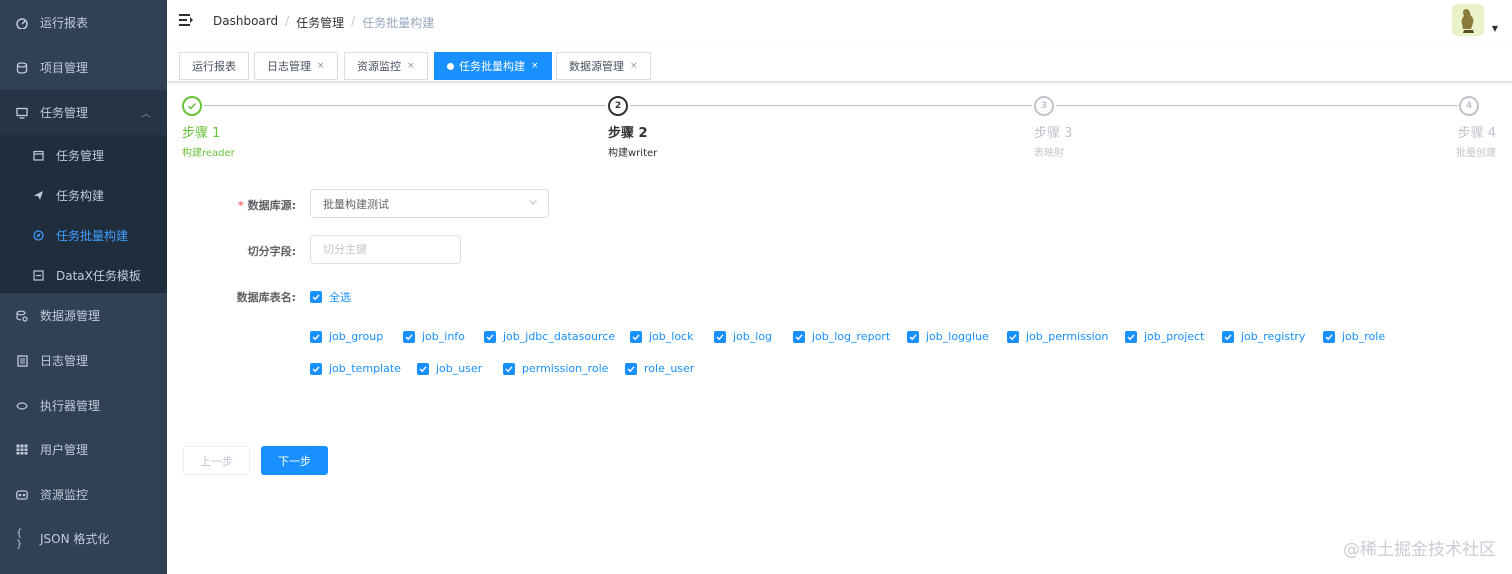 Image resolution: width=1512 pixels, height=574 pixels. I want to click on step-4-number: 4, so click(1469, 106).